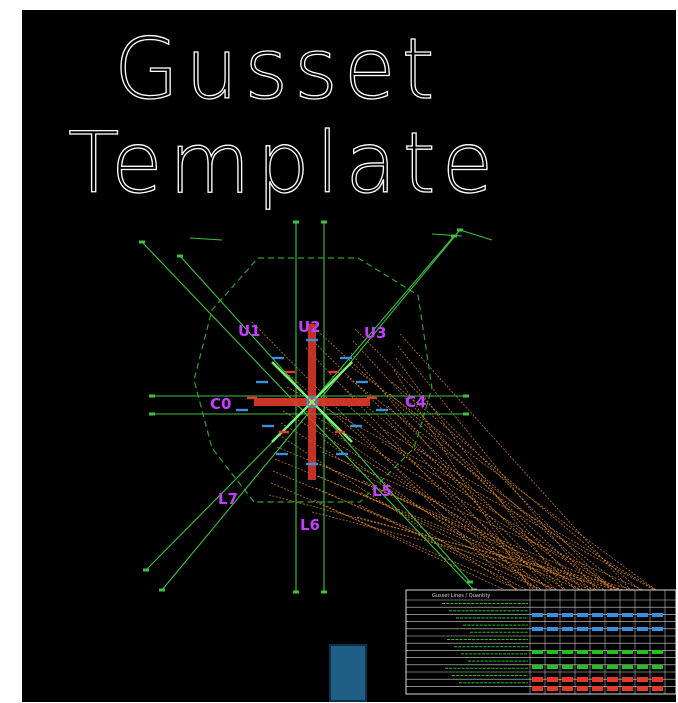 This screenshot has height=703, width=678. I want to click on table-header: Gusset Lines / Quantity, so click(461, 596).